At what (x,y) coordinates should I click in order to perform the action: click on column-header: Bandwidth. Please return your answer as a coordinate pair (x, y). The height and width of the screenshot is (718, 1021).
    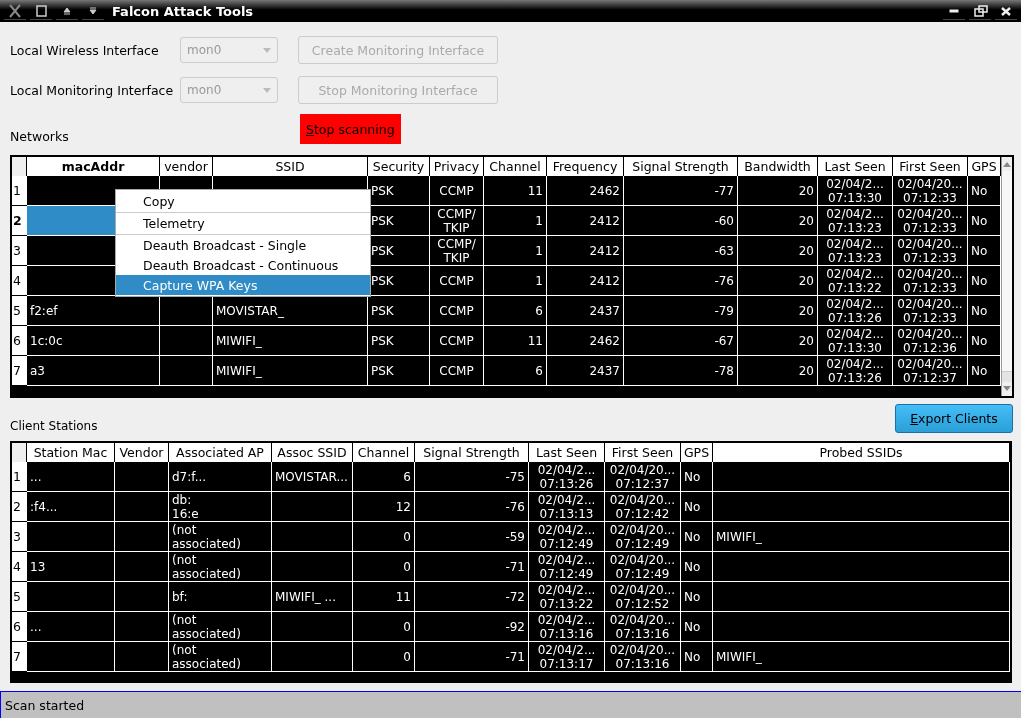
    Looking at the image, I should click on (778, 166).